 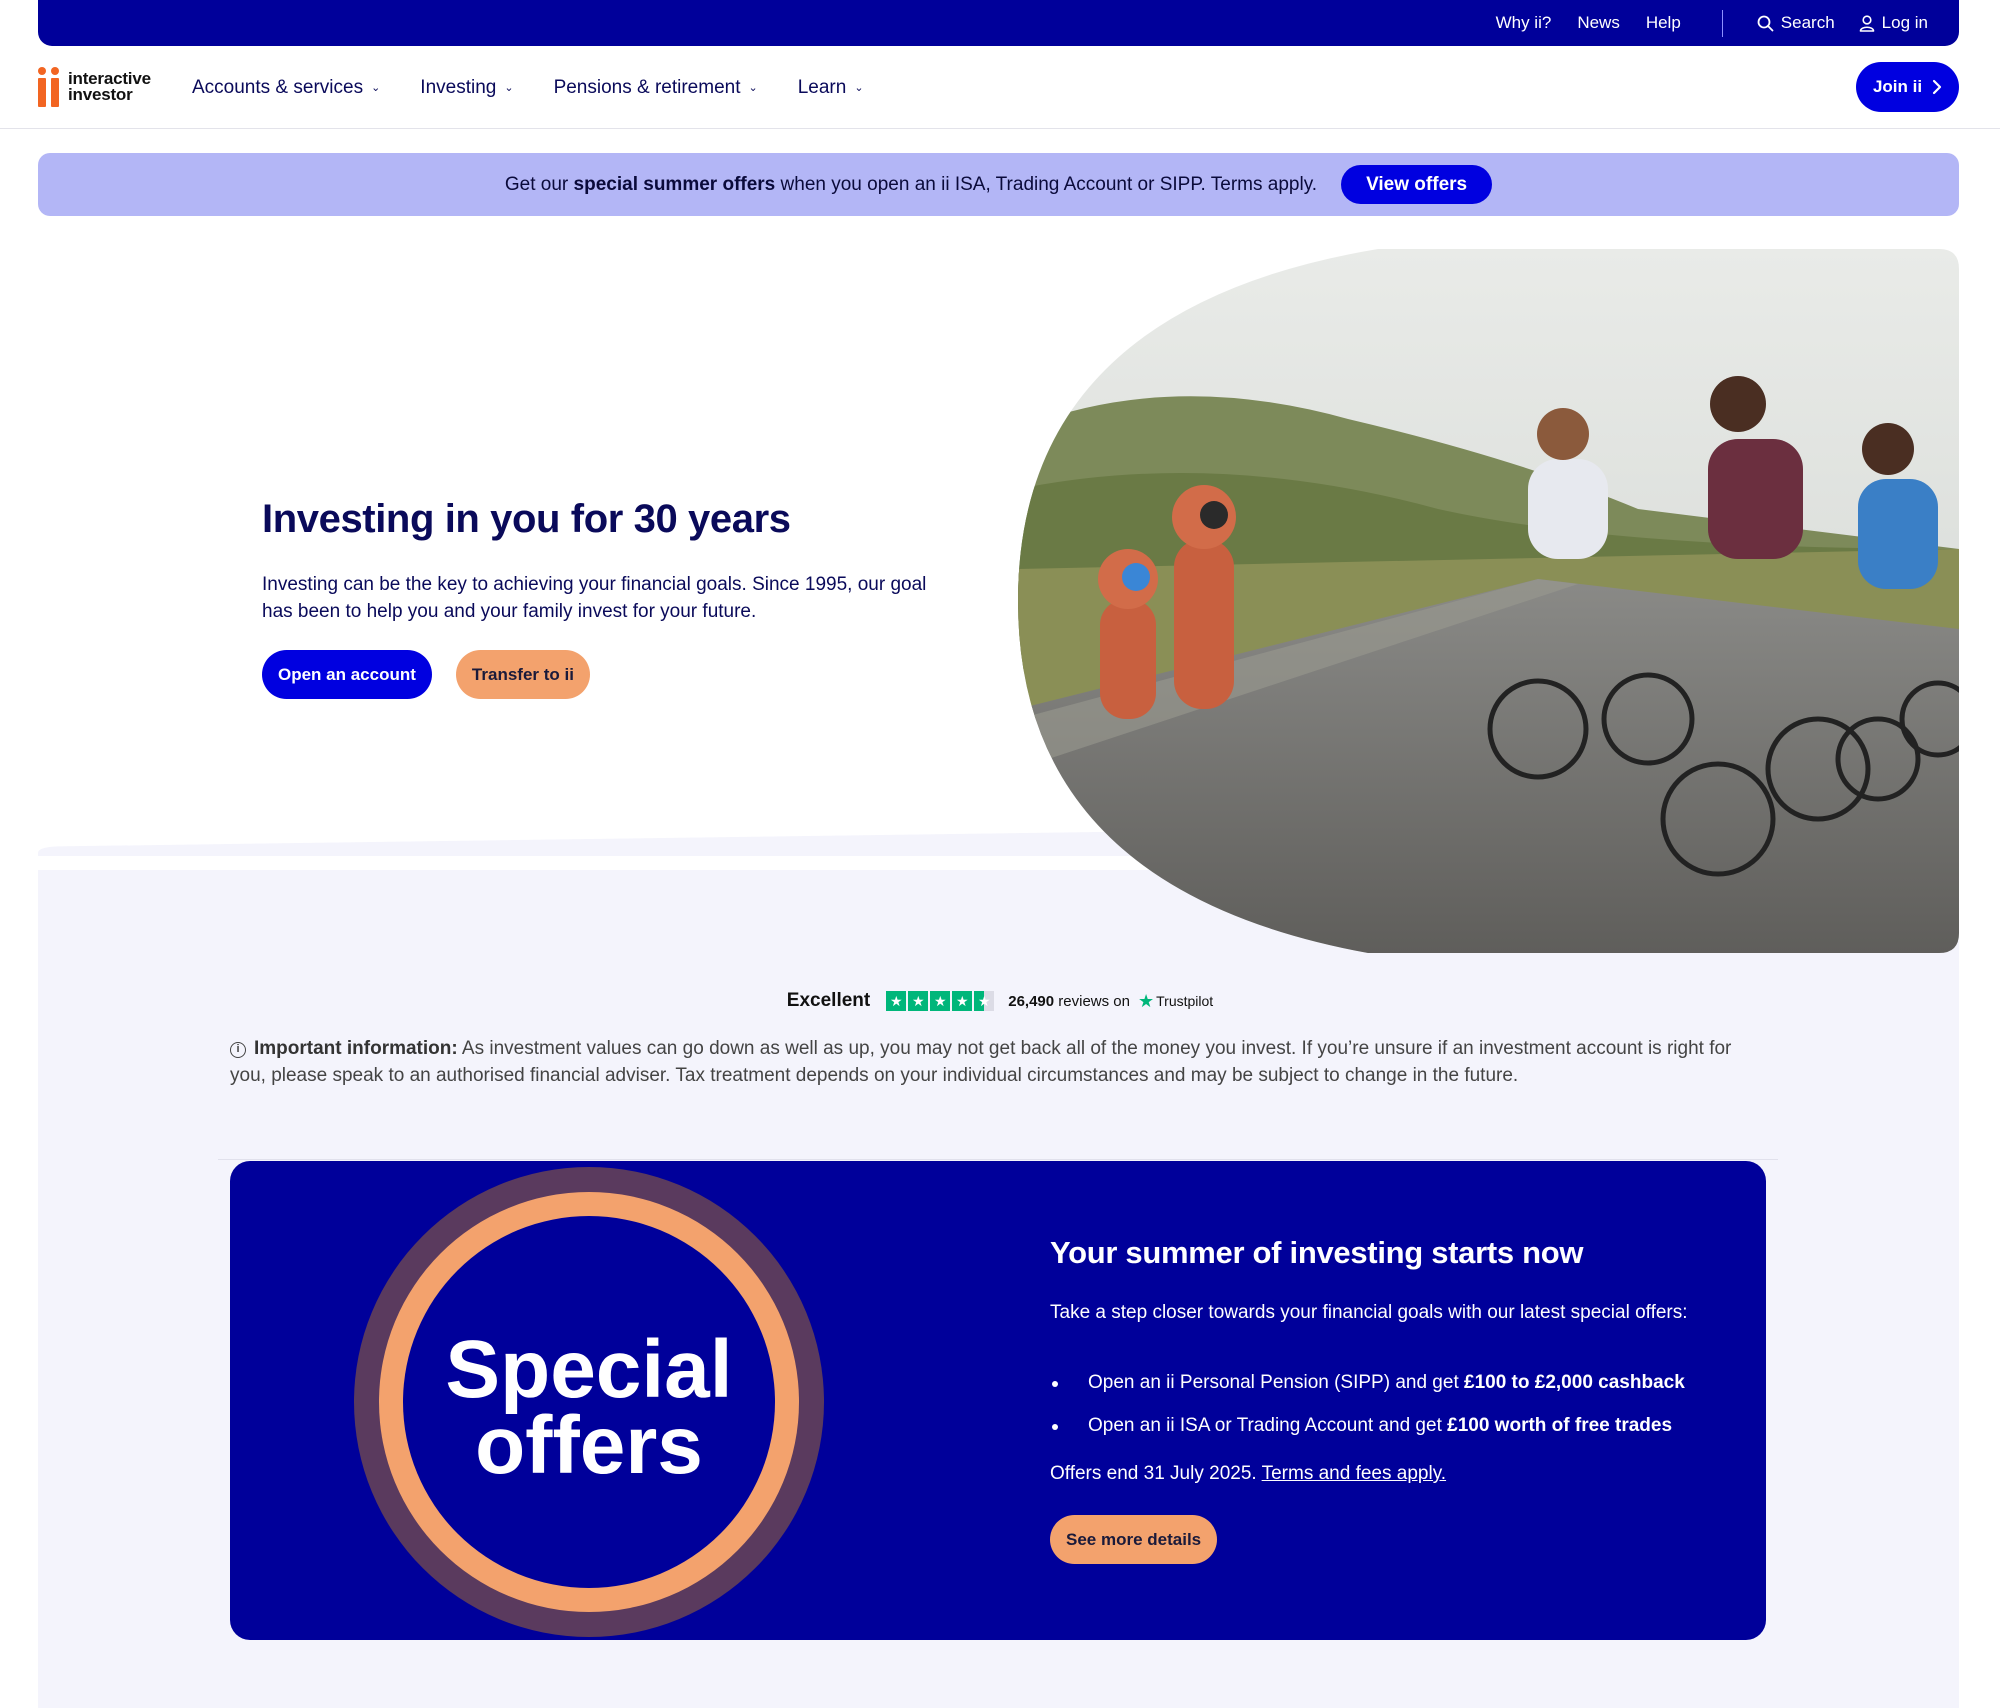 What do you see at coordinates (1937, 87) in the screenshot?
I see `chevron-right-icon` at bounding box center [1937, 87].